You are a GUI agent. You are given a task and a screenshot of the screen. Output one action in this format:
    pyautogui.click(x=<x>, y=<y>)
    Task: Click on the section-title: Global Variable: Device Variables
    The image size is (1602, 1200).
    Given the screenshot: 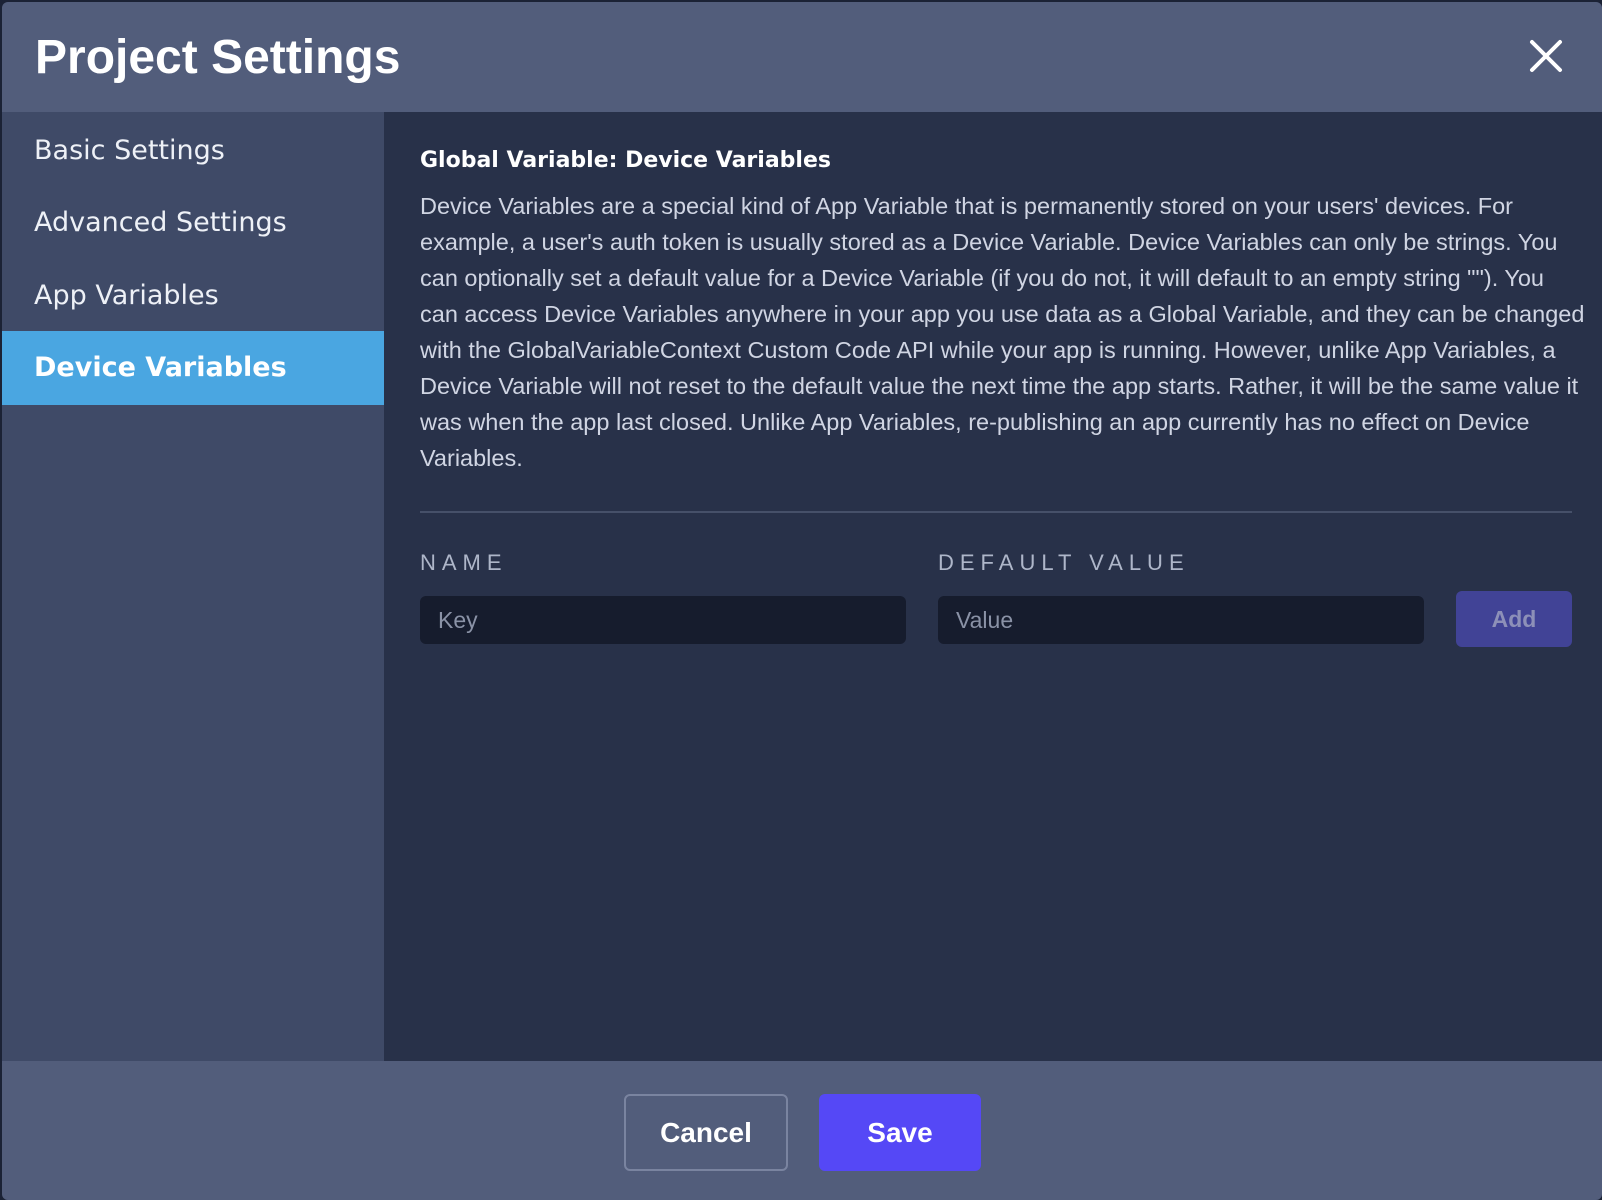 What is the action you would take?
    pyautogui.click(x=625, y=160)
    